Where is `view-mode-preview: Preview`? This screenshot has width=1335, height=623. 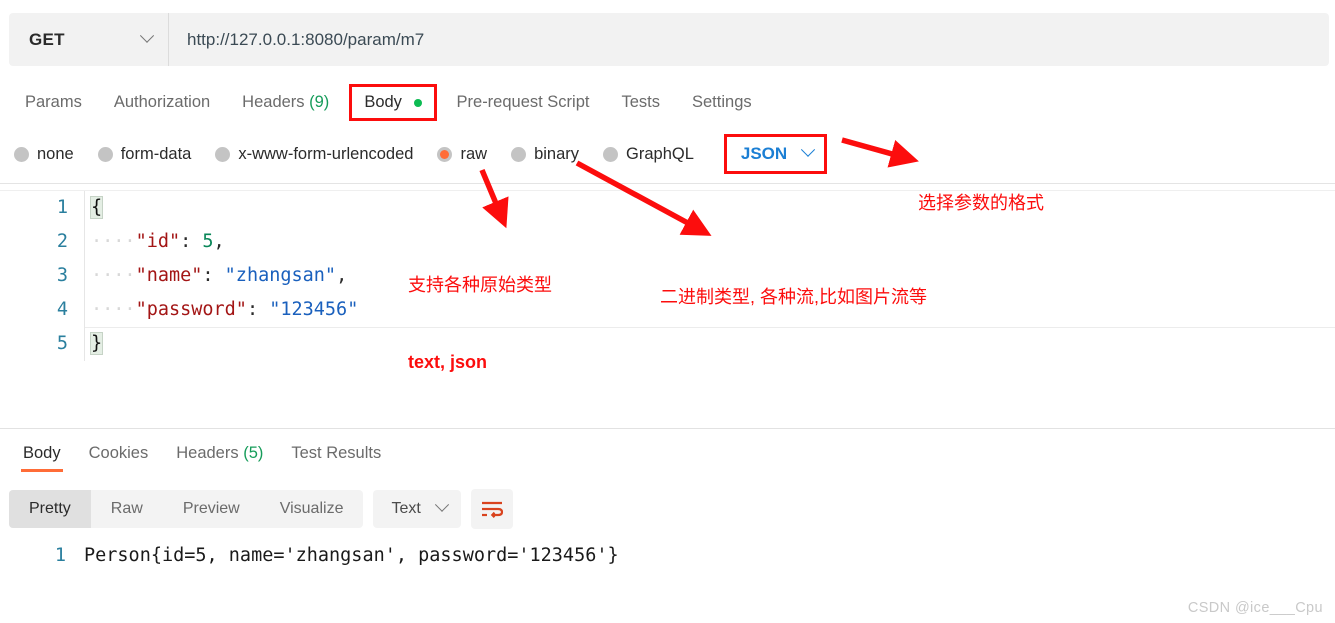 view-mode-preview: Preview is located at coordinates (211, 509).